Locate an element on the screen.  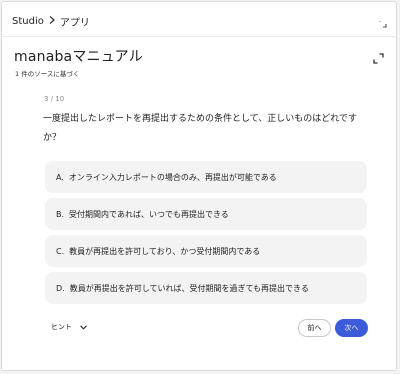
option-letter: C. is located at coordinates (60, 251).